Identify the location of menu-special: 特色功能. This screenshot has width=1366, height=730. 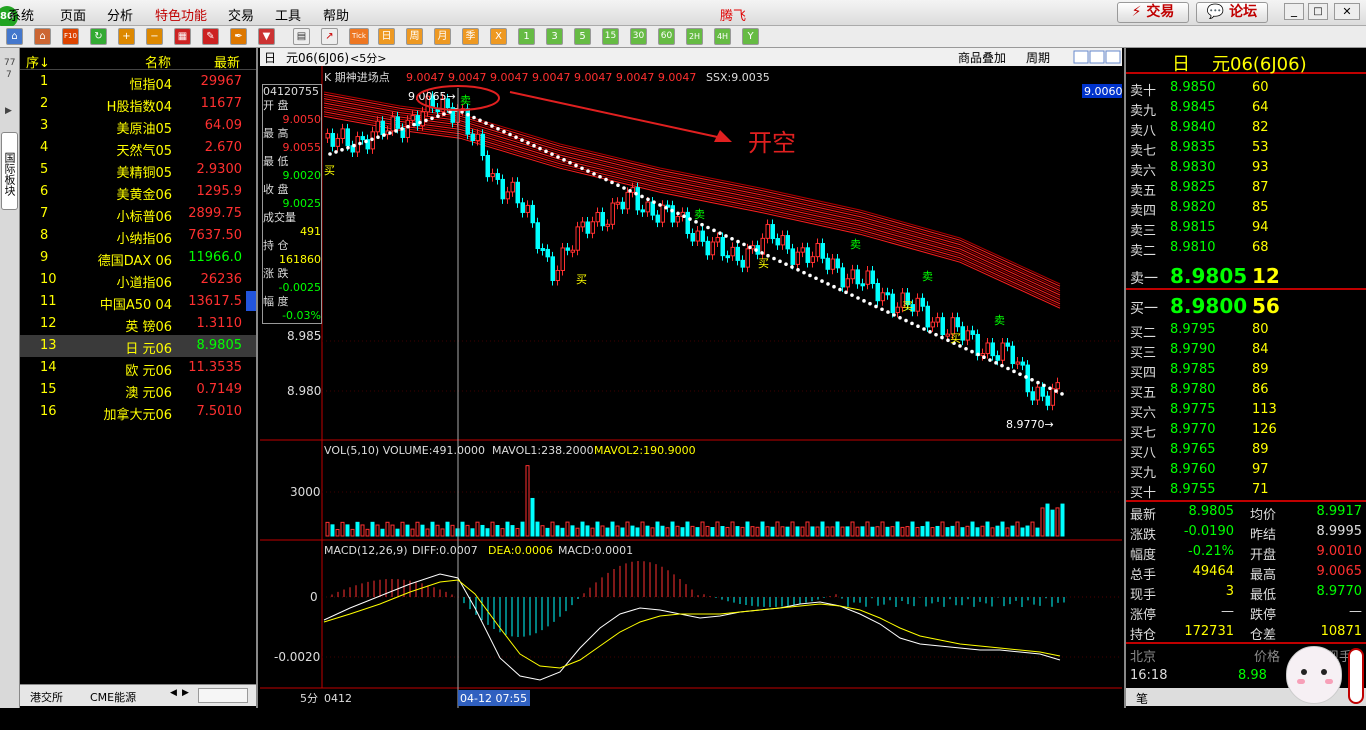
(181, 14).